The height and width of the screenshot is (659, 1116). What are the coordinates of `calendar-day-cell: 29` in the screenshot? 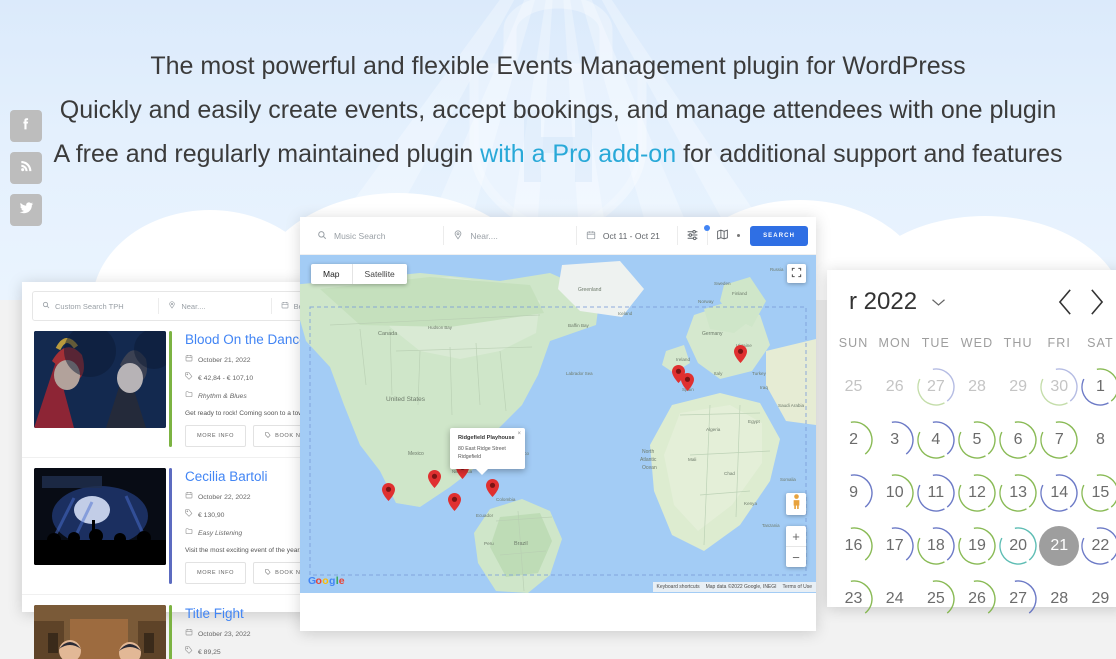 It's located at (1098, 598).